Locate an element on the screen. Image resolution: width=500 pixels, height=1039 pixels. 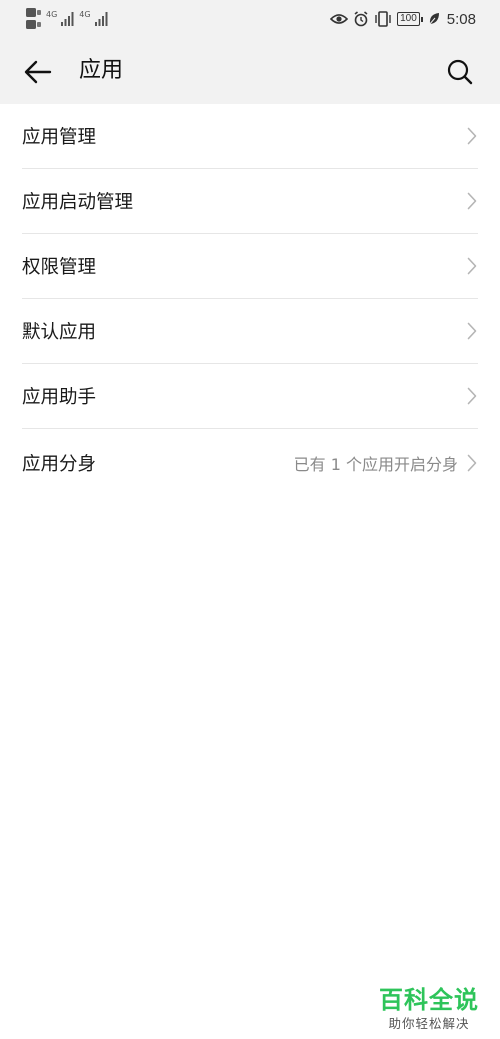
battery-icon: 100 is located at coordinates (408, 19).